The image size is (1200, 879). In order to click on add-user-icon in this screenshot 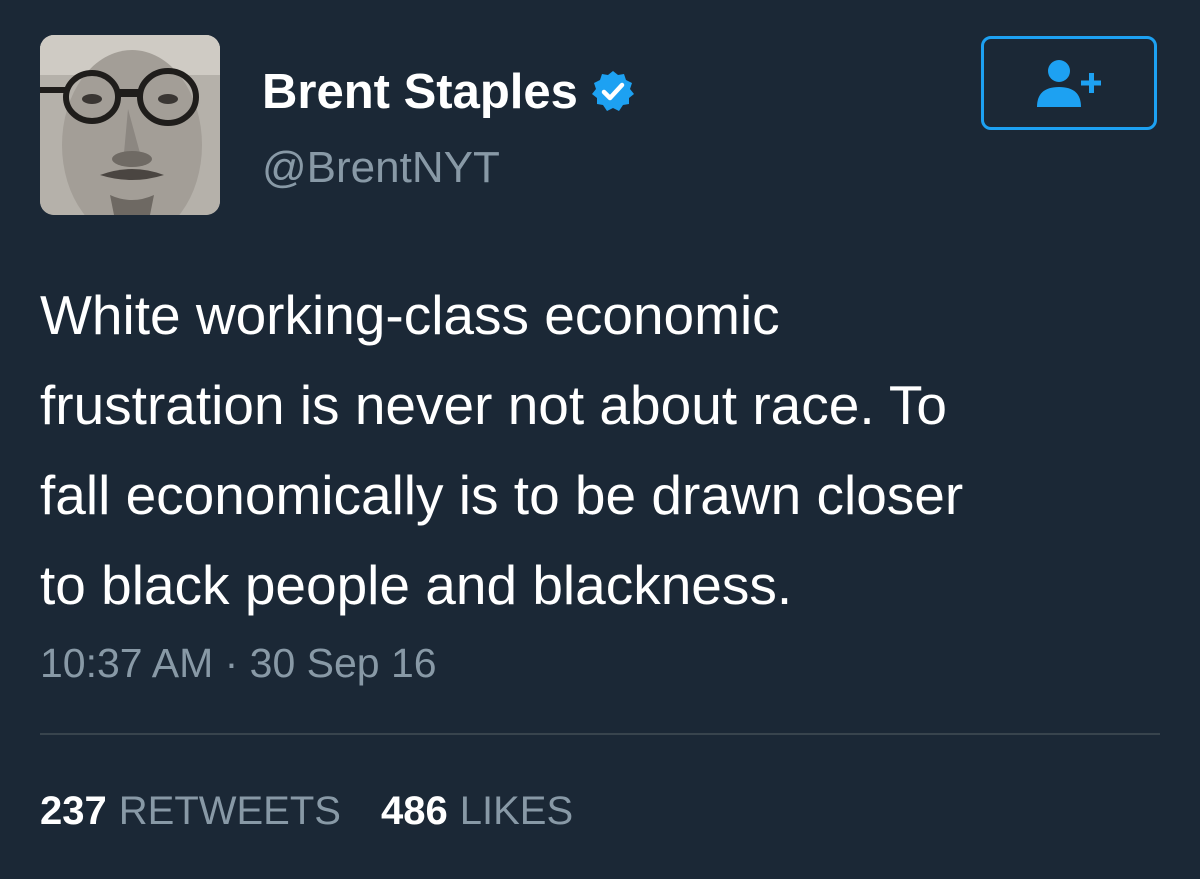, I will do `click(1069, 83)`.